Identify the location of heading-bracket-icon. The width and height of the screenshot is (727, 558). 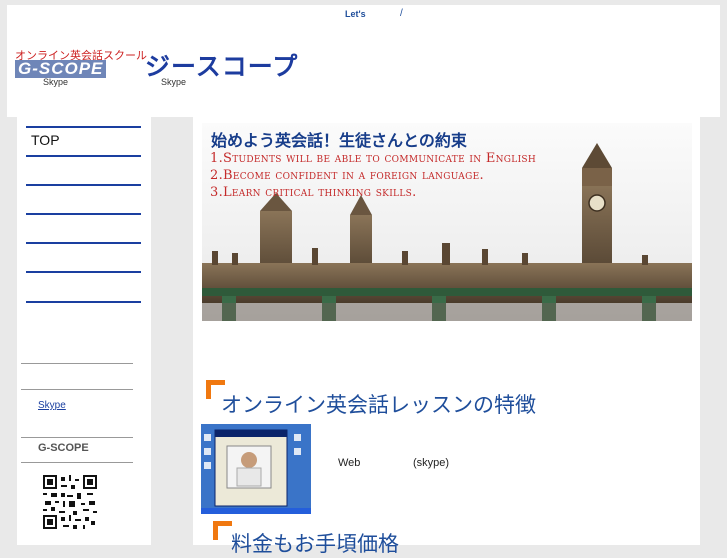
(222, 530).